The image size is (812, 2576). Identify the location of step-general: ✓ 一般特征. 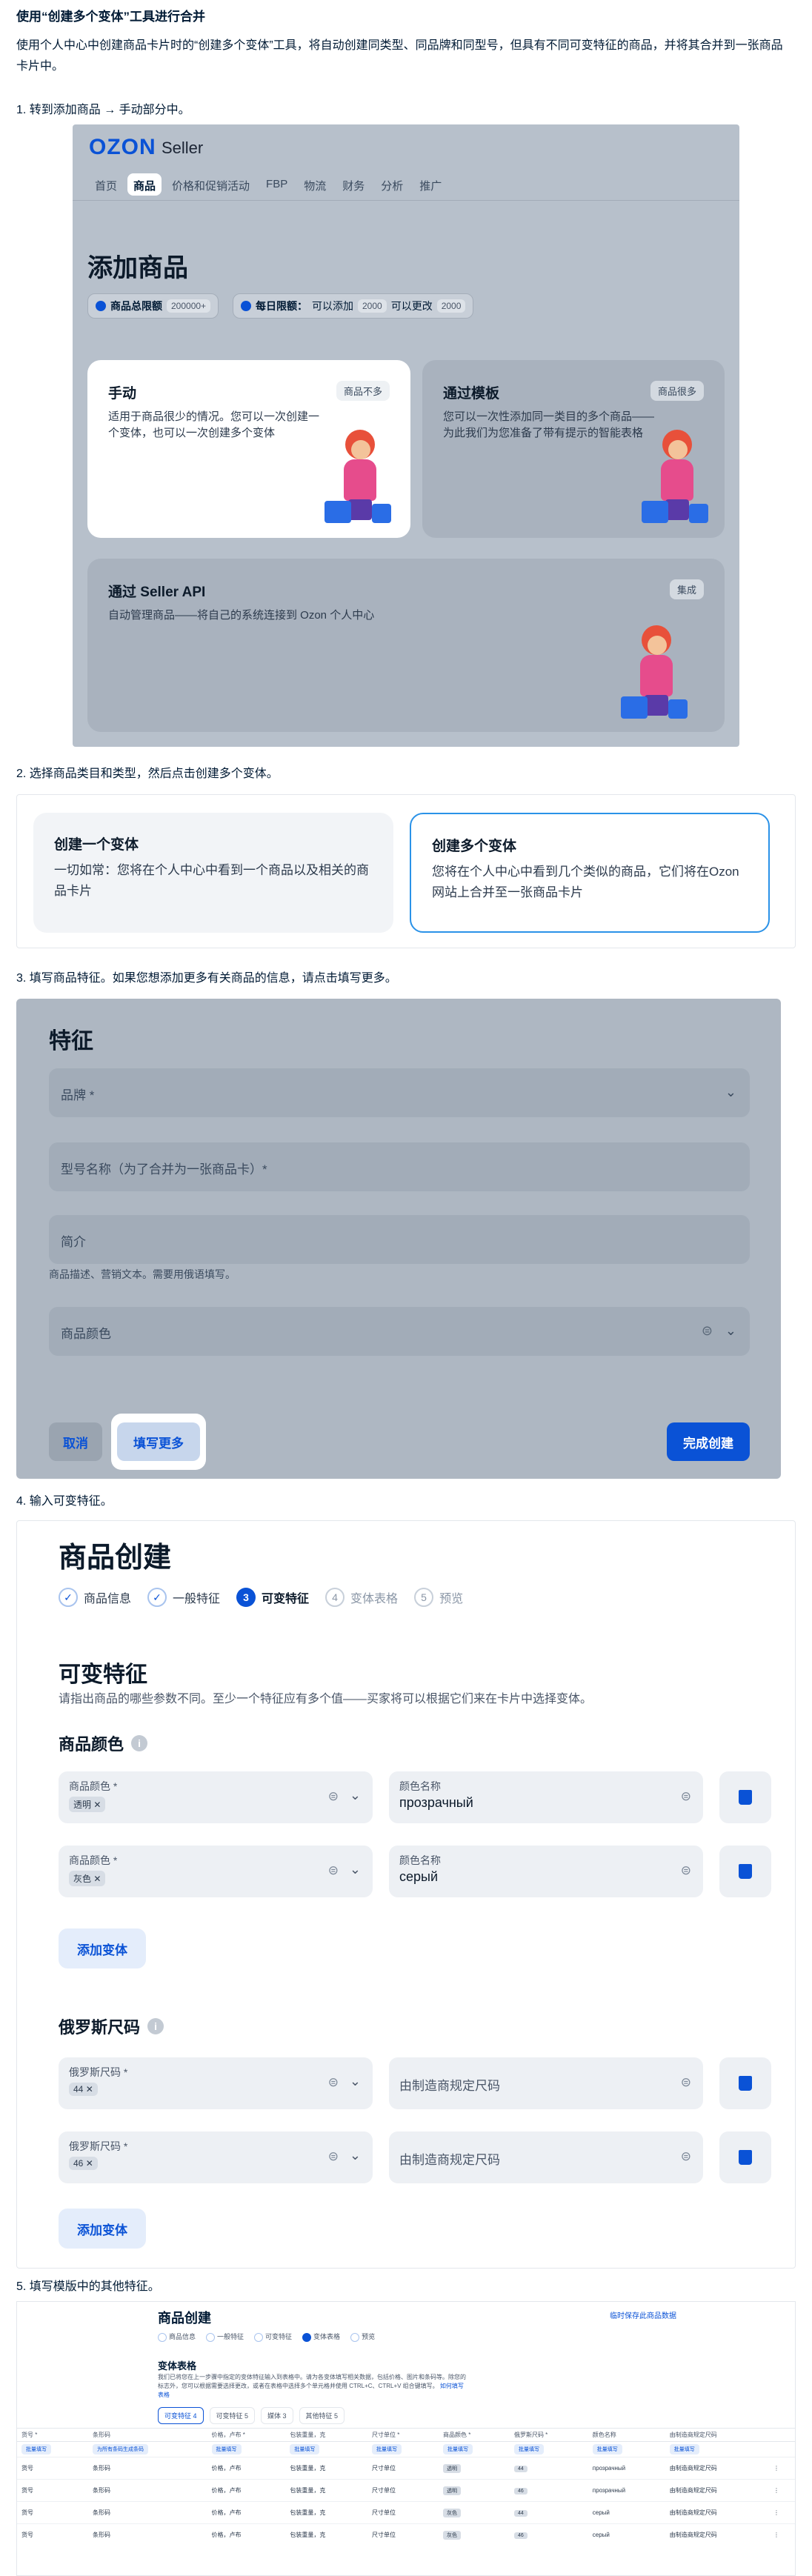
(183, 1597).